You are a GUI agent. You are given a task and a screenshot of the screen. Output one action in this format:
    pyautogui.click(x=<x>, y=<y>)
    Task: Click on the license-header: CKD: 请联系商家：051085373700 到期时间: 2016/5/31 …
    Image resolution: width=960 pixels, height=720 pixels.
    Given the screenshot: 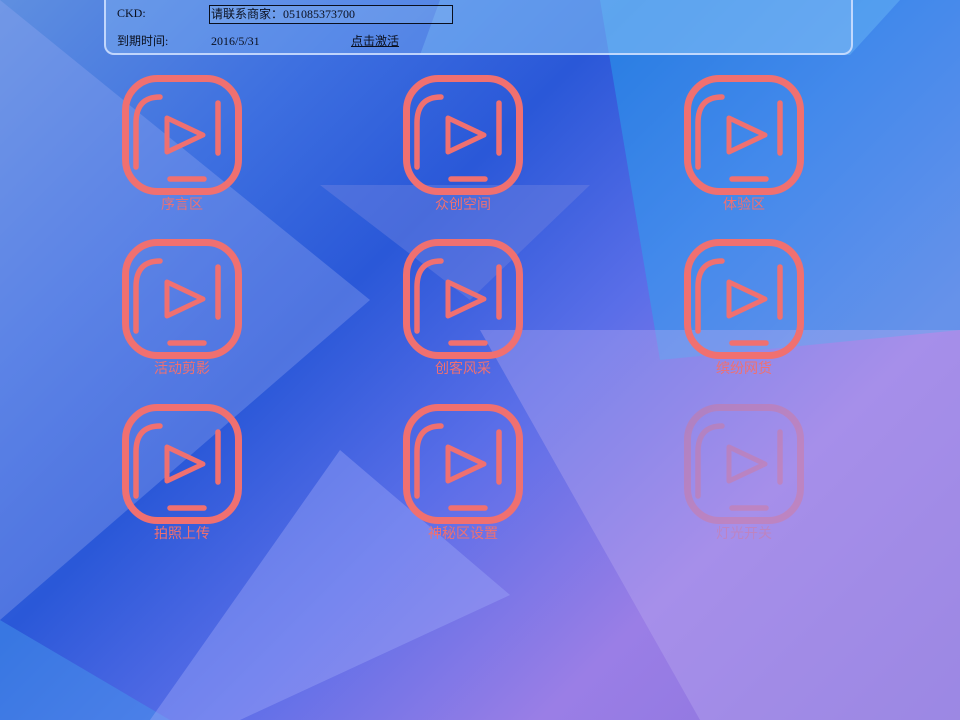 What is the action you would take?
    pyautogui.click(x=478, y=27)
    